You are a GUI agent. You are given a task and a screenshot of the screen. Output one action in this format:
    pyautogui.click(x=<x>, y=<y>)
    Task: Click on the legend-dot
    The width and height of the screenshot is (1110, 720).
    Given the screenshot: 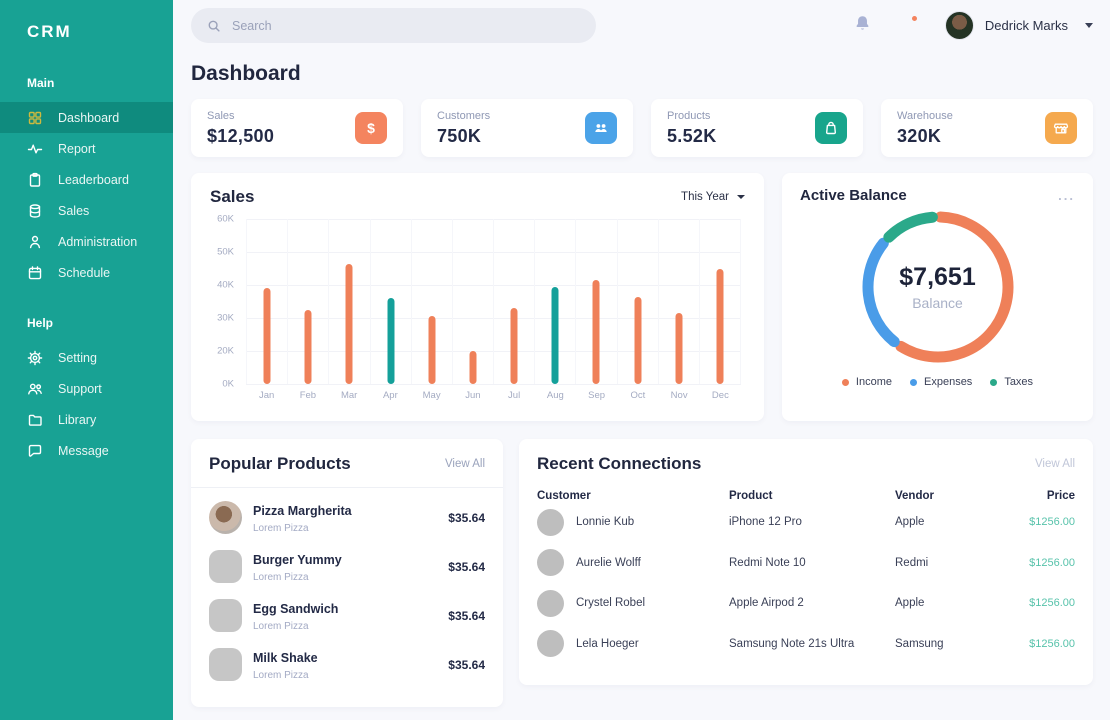 What is the action you would take?
    pyautogui.click(x=994, y=382)
    